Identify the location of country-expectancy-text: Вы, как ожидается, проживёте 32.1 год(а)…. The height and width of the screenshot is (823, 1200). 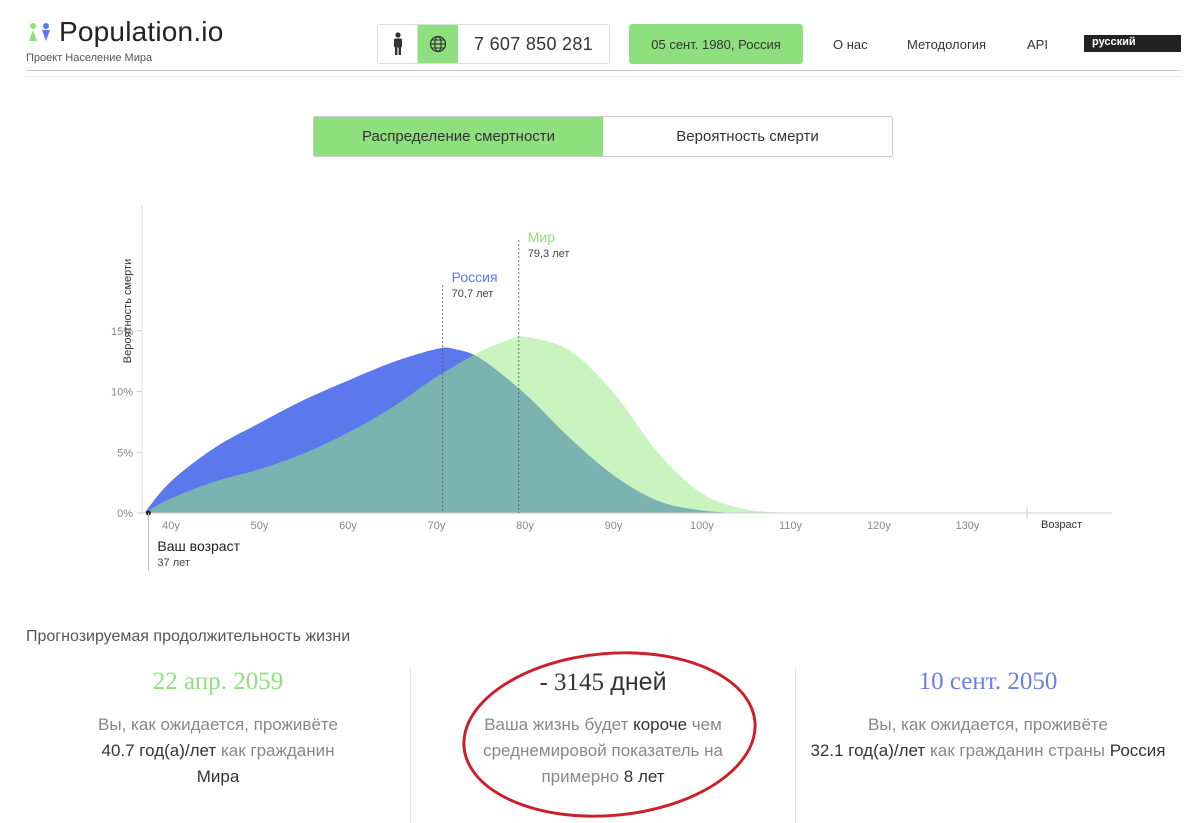
(988, 738).